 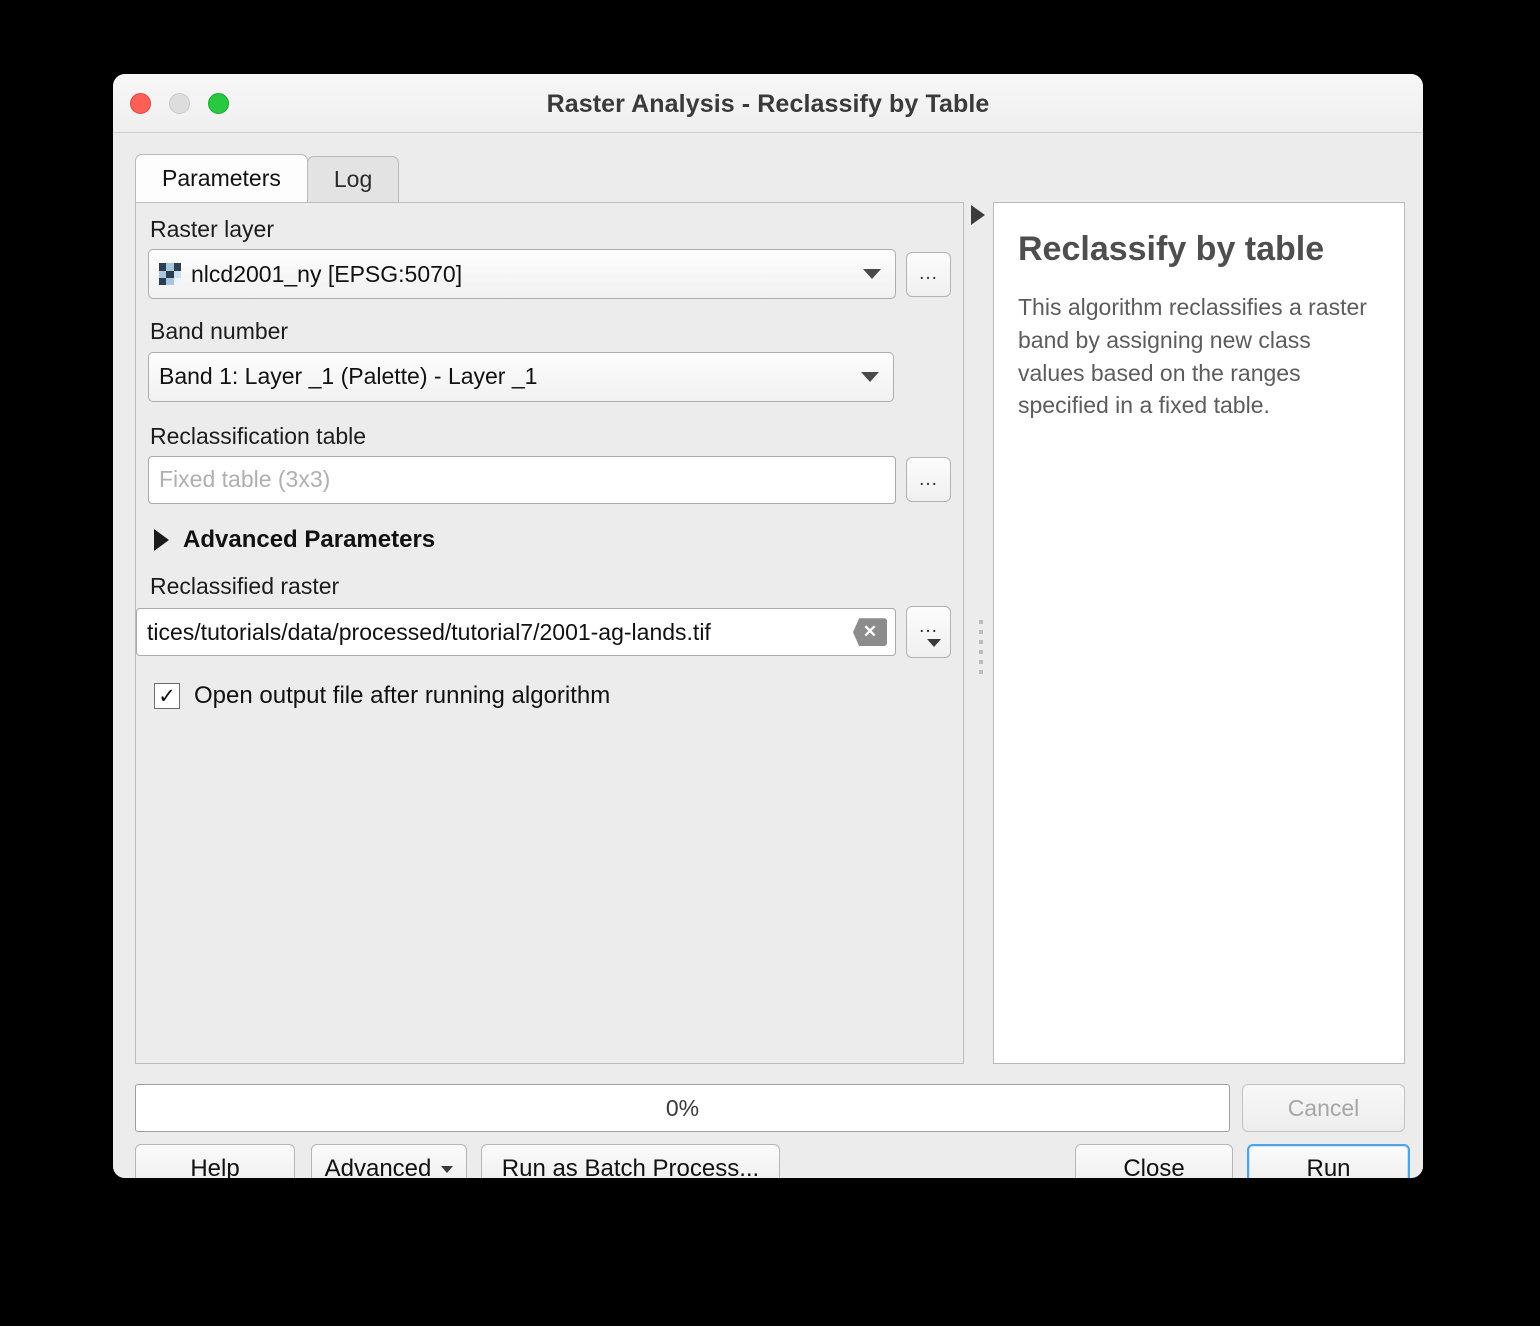 I want to click on raster-layer-label: Raster layer, so click(x=212, y=229).